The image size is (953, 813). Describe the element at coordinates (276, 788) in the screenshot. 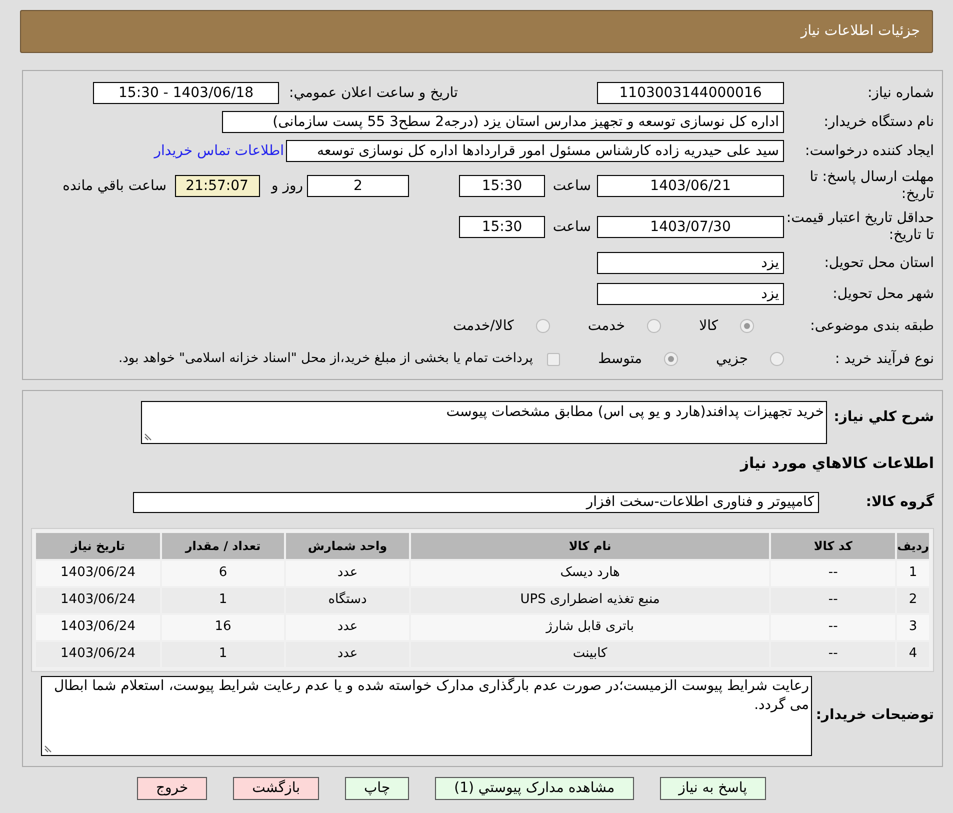

I see `action-button: بازگشت` at that location.